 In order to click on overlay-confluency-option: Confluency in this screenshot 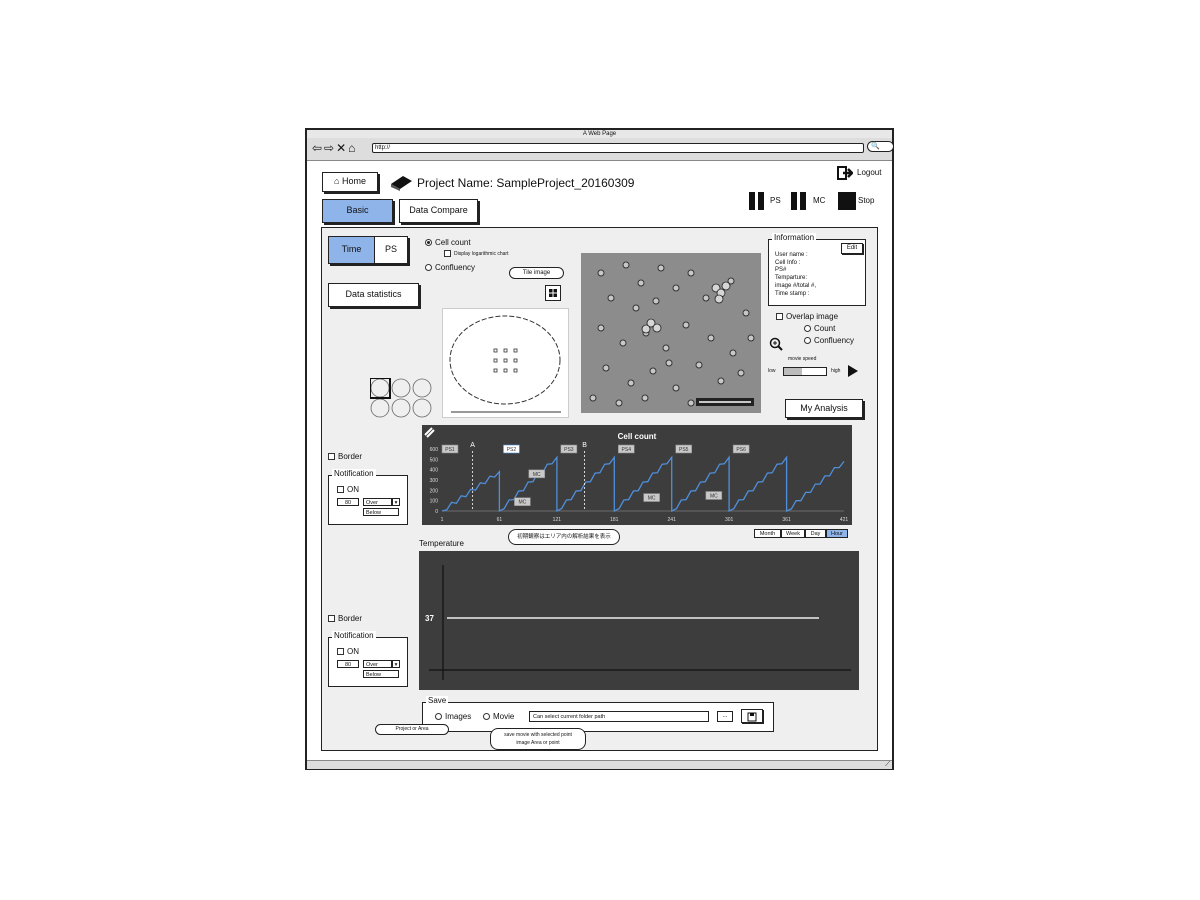, I will do `click(829, 340)`.